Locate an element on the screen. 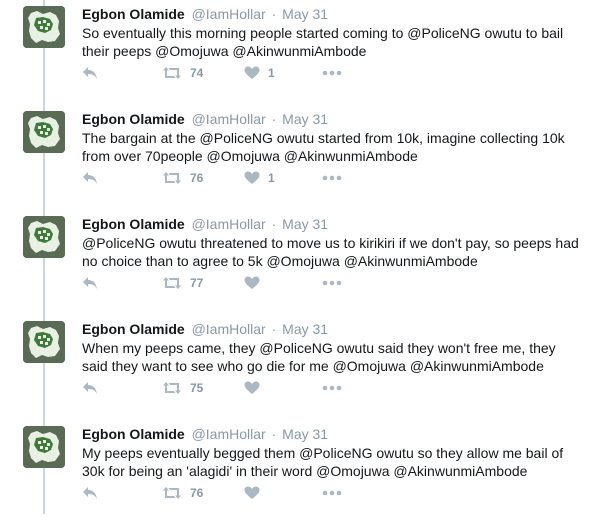  retweet-count: 75 is located at coordinates (197, 388).